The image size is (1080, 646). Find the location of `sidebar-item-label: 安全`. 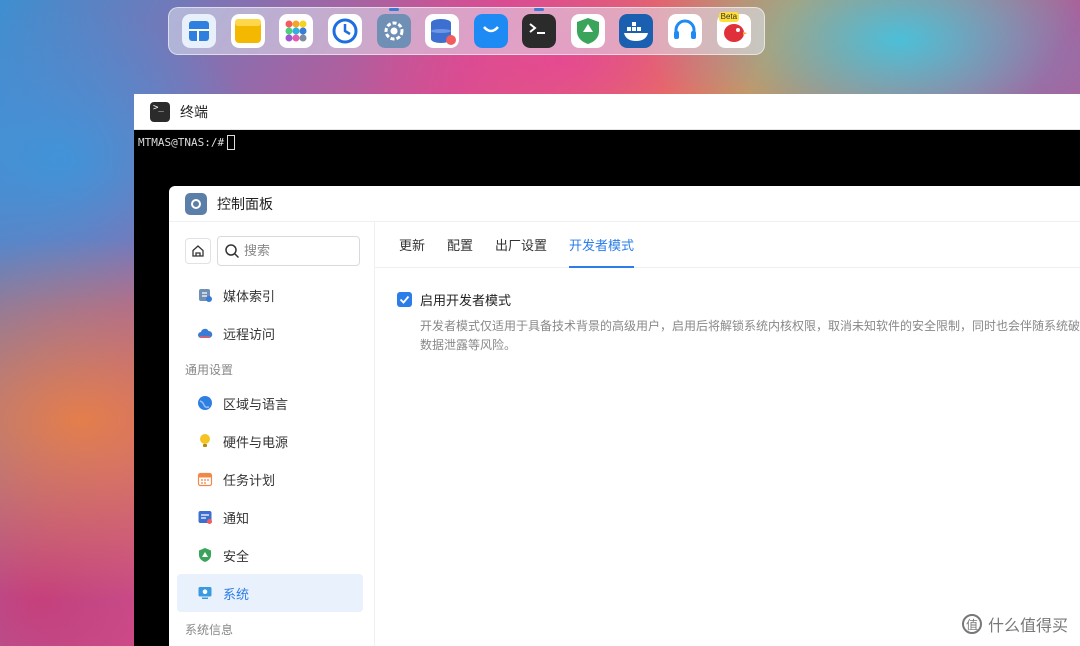

sidebar-item-label: 安全 is located at coordinates (236, 557).